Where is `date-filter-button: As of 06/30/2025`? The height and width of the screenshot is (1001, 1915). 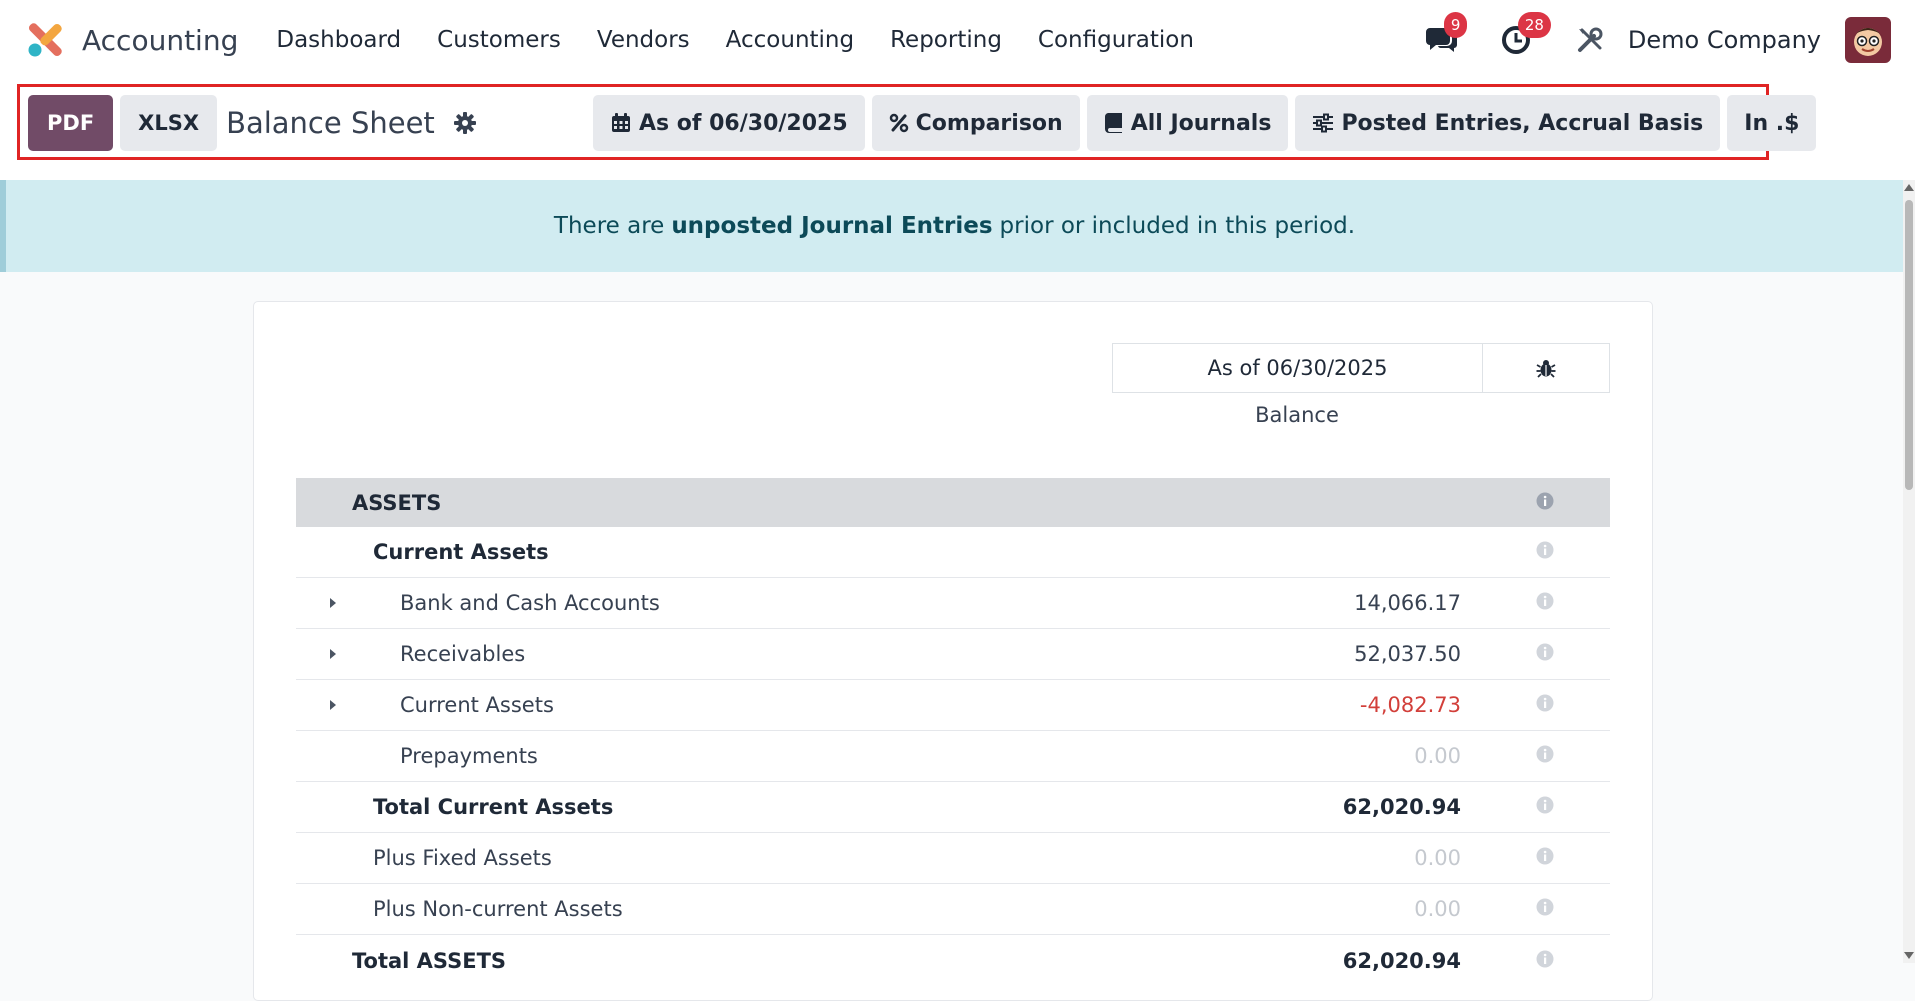 date-filter-button: As of 06/30/2025 is located at coordinates (729, 123).